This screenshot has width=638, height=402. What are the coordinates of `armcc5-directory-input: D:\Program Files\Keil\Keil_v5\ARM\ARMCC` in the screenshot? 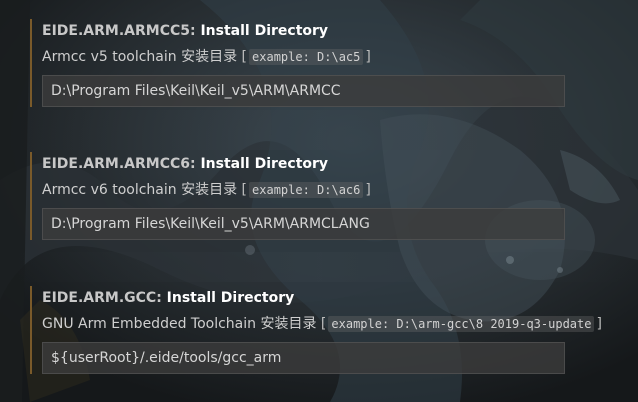 It's located at (303, 91).